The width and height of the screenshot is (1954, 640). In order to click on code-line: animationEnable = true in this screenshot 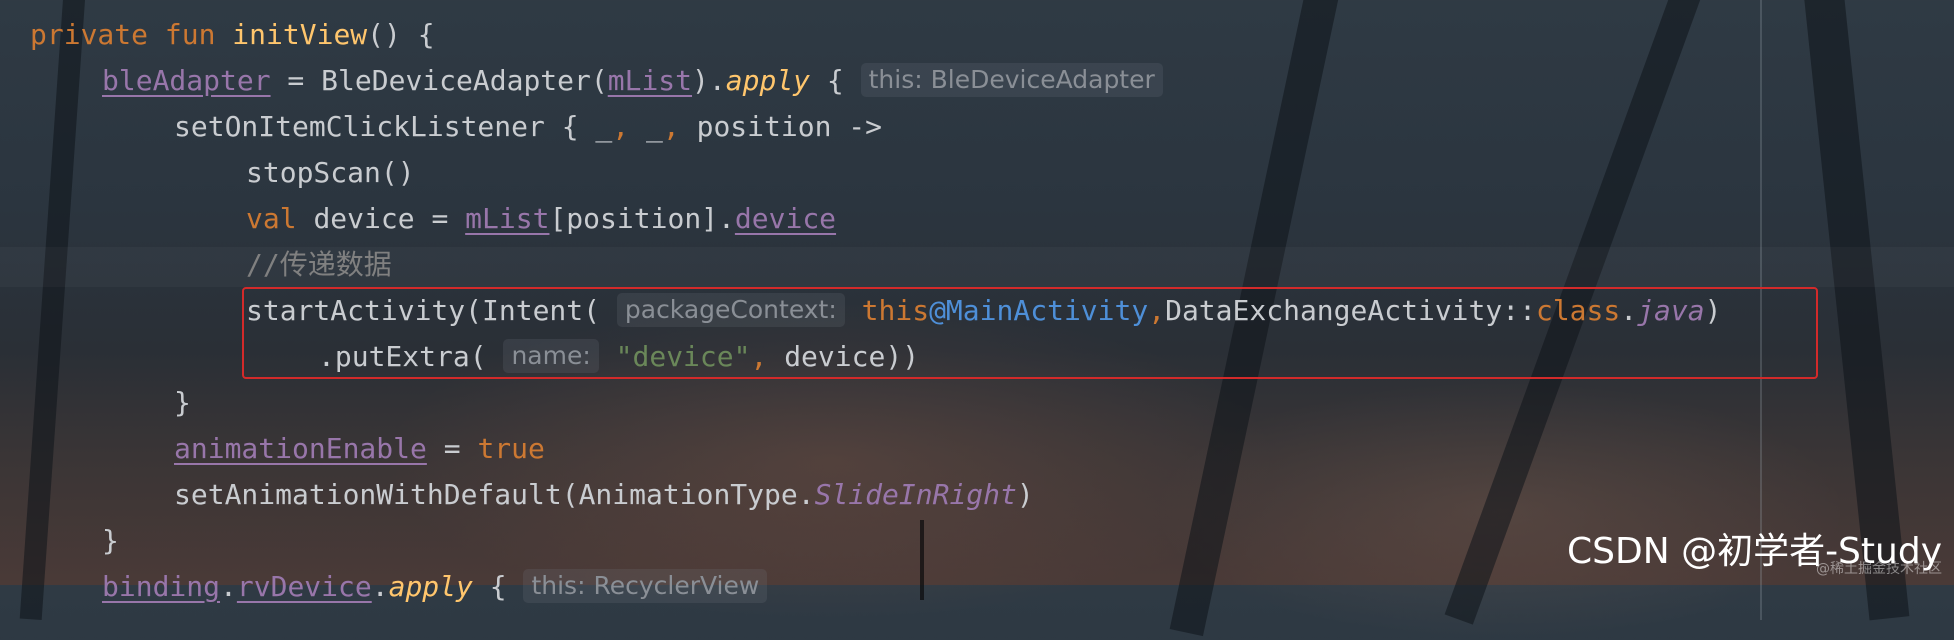, I will do `click(359, 449)`.